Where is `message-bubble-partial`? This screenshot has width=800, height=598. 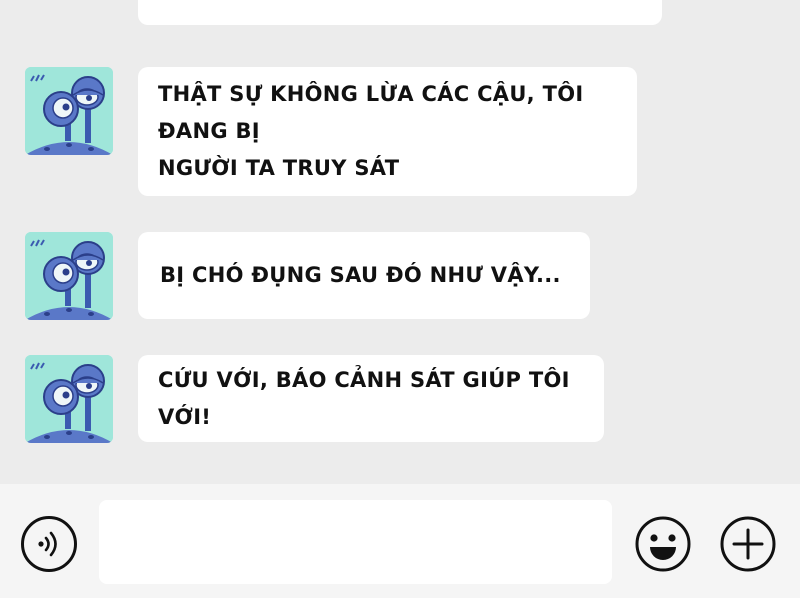 message-bubble-partial is located at coordinates (400, 12).